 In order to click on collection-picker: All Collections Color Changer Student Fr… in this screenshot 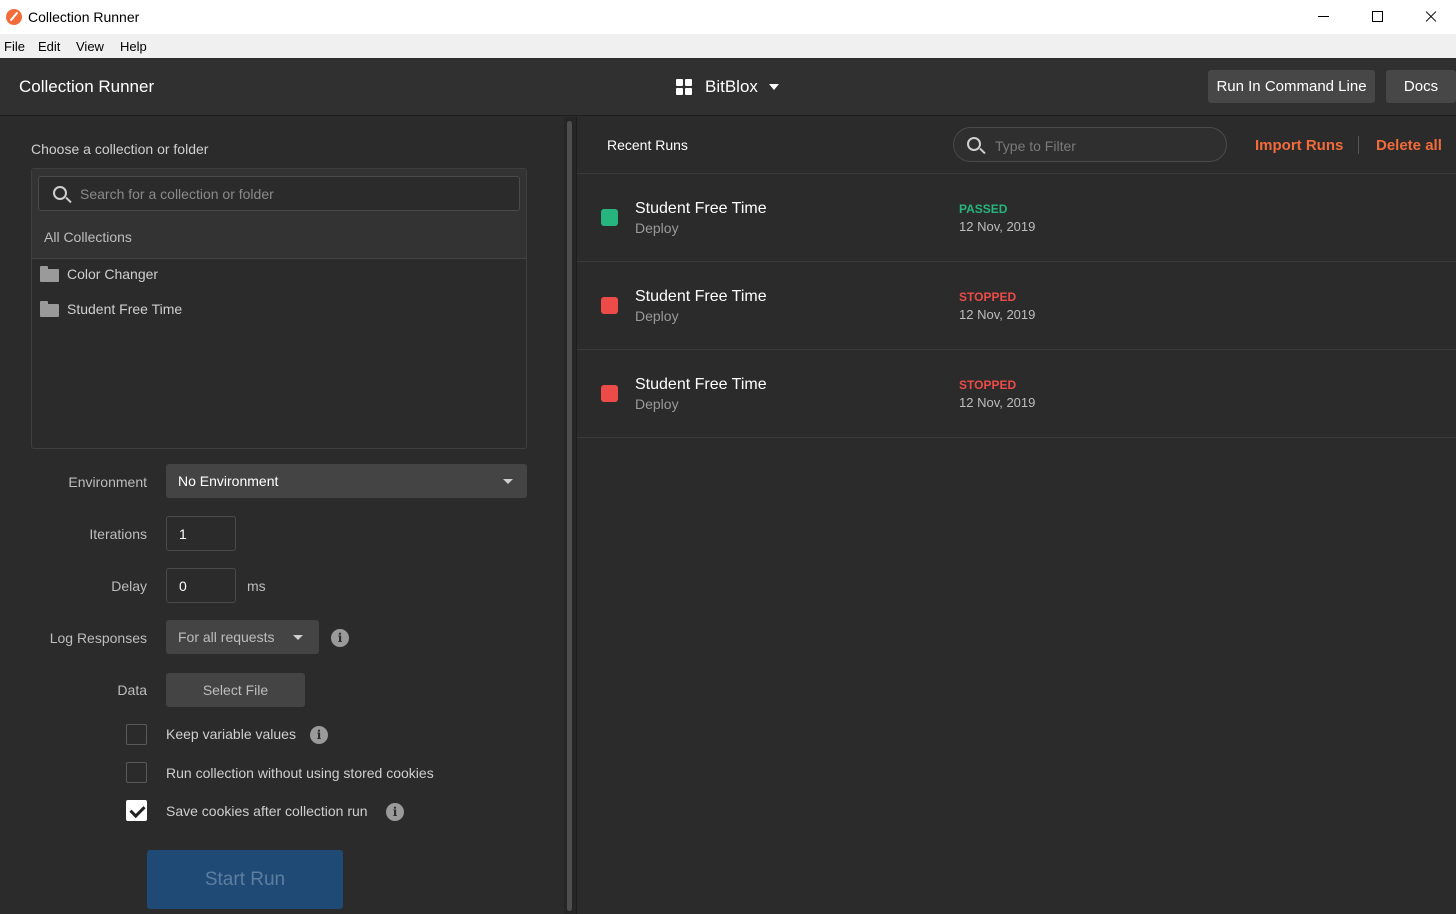, I will do `click(279, 308)`.